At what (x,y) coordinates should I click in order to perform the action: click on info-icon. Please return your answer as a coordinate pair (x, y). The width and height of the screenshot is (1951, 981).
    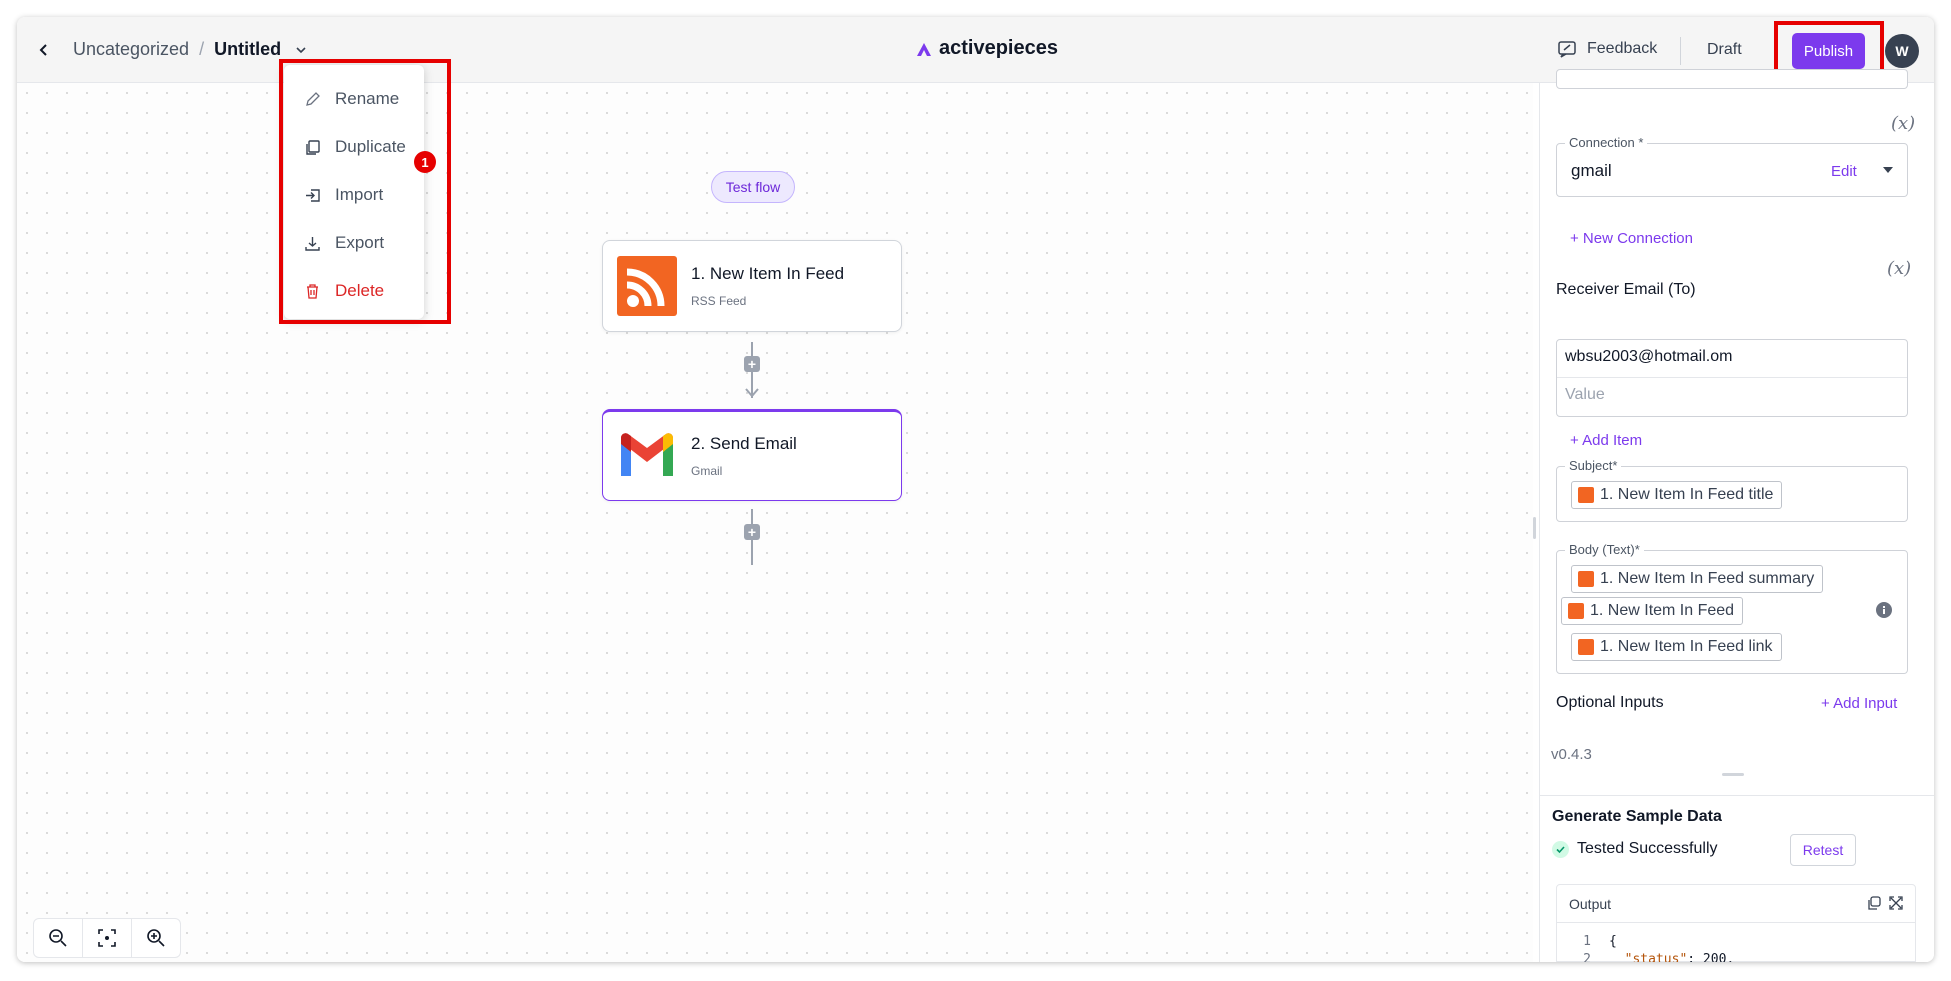
    Looking at the image, I should click on (1884, 610).